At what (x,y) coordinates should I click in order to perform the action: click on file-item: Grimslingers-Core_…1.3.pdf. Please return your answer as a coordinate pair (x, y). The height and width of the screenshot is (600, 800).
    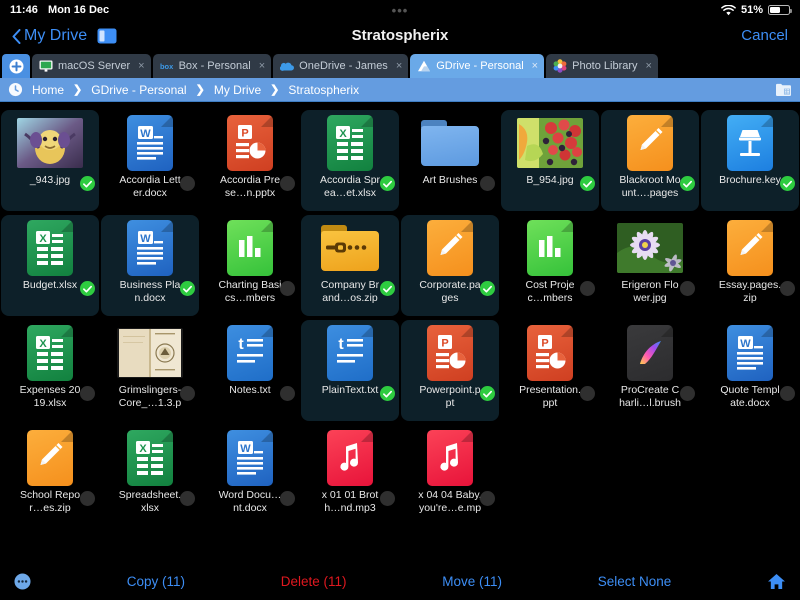
    Looking at the image, I should click on (150, 370).